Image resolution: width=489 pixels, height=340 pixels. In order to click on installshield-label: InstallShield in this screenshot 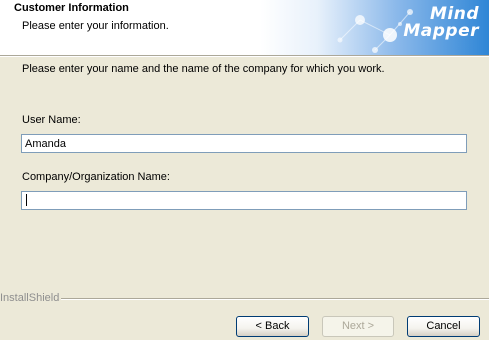, I will do `click(30, 298)`.